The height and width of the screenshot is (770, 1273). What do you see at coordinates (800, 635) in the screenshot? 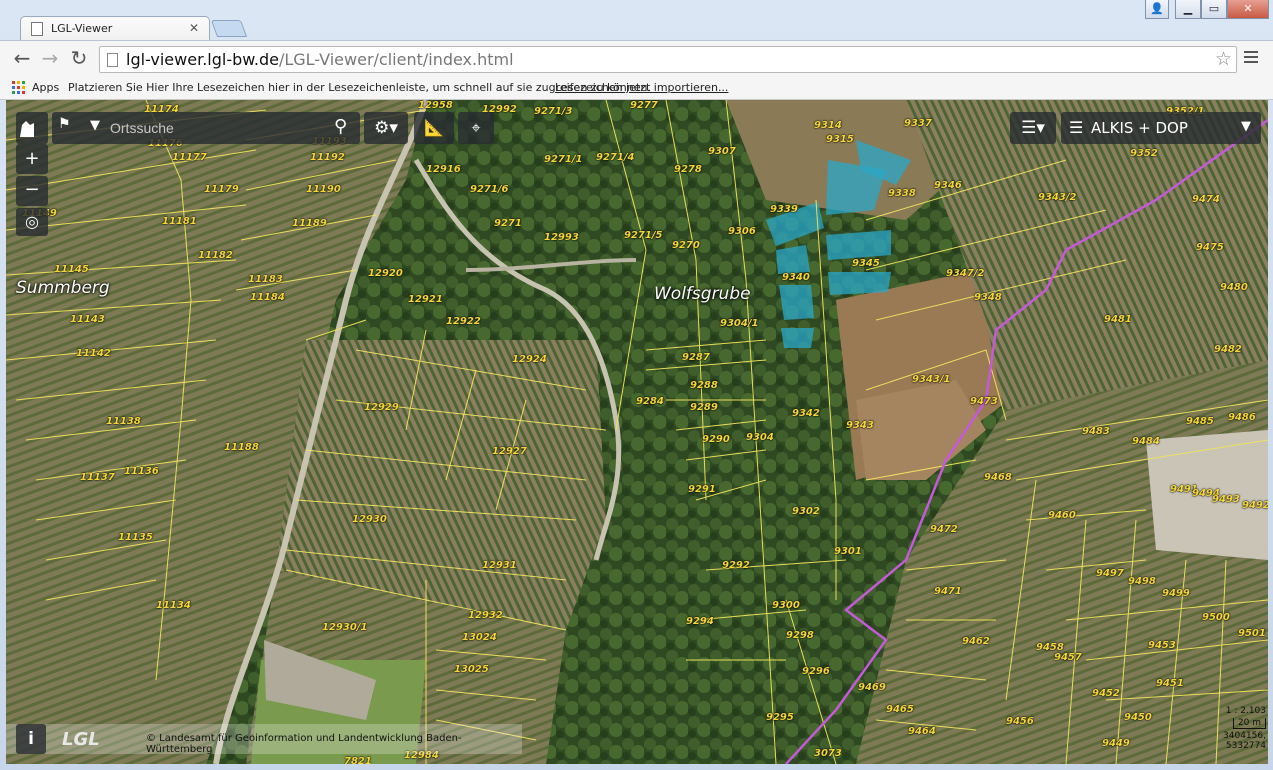
I see `parcel-number-label: 9298` at bounding box center [800, 635].